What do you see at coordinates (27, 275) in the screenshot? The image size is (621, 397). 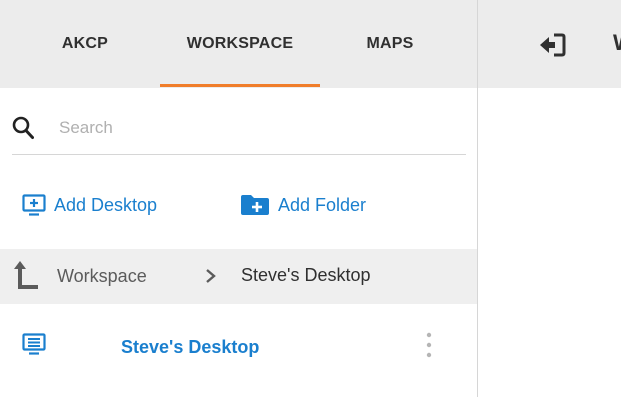 I see `level-up-icon` at bounding box center [27, 275].